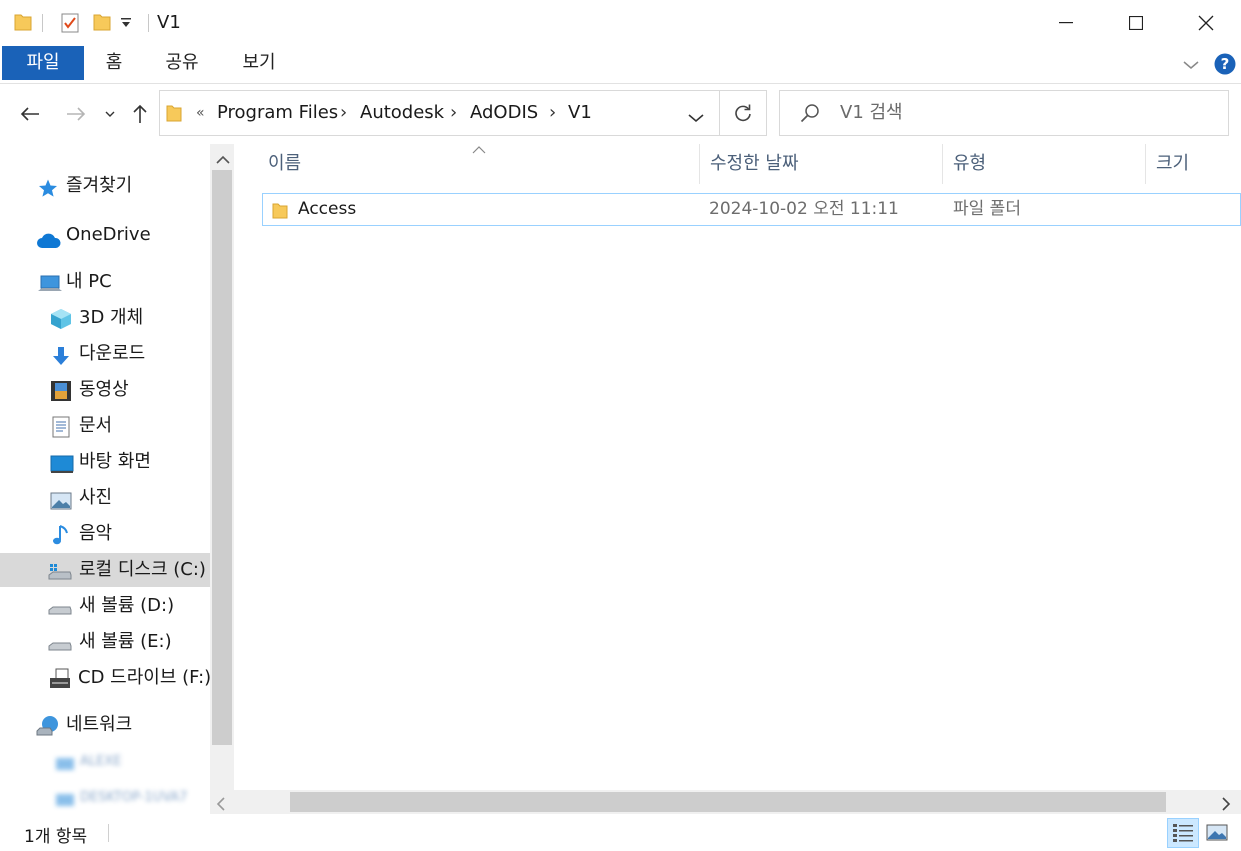 The height and width of the screenshot is (851, 1241). Describe the element at coordinates (479, 150) in the screenshot. I see `sort-ascending-icon` at that location.